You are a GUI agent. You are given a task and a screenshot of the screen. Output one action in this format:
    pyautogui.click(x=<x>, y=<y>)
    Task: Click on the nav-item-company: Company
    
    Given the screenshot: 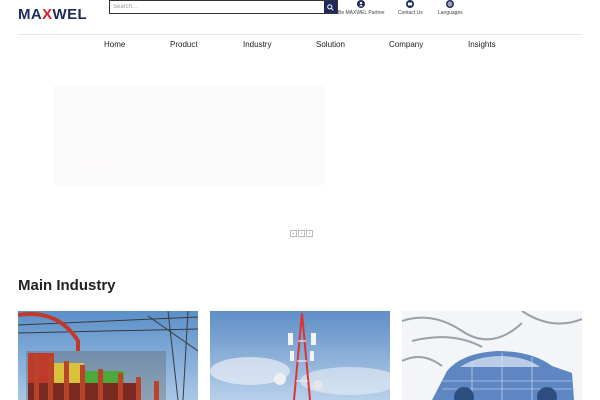 What is the action you would take?
    pyautogui.click(x=406, y=44)
    